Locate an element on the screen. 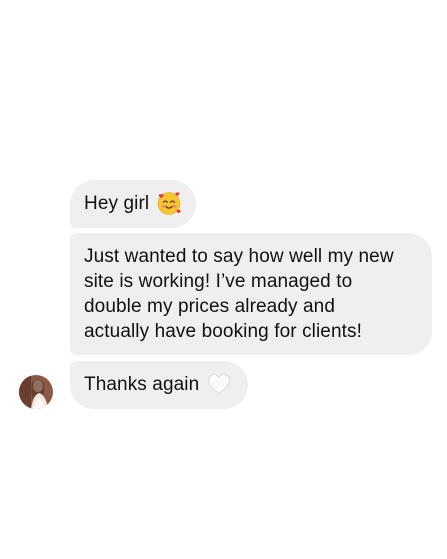 This screenshot has height=559, width=447. message-text-line: double my prices already and is located at coordinates (209, 306).